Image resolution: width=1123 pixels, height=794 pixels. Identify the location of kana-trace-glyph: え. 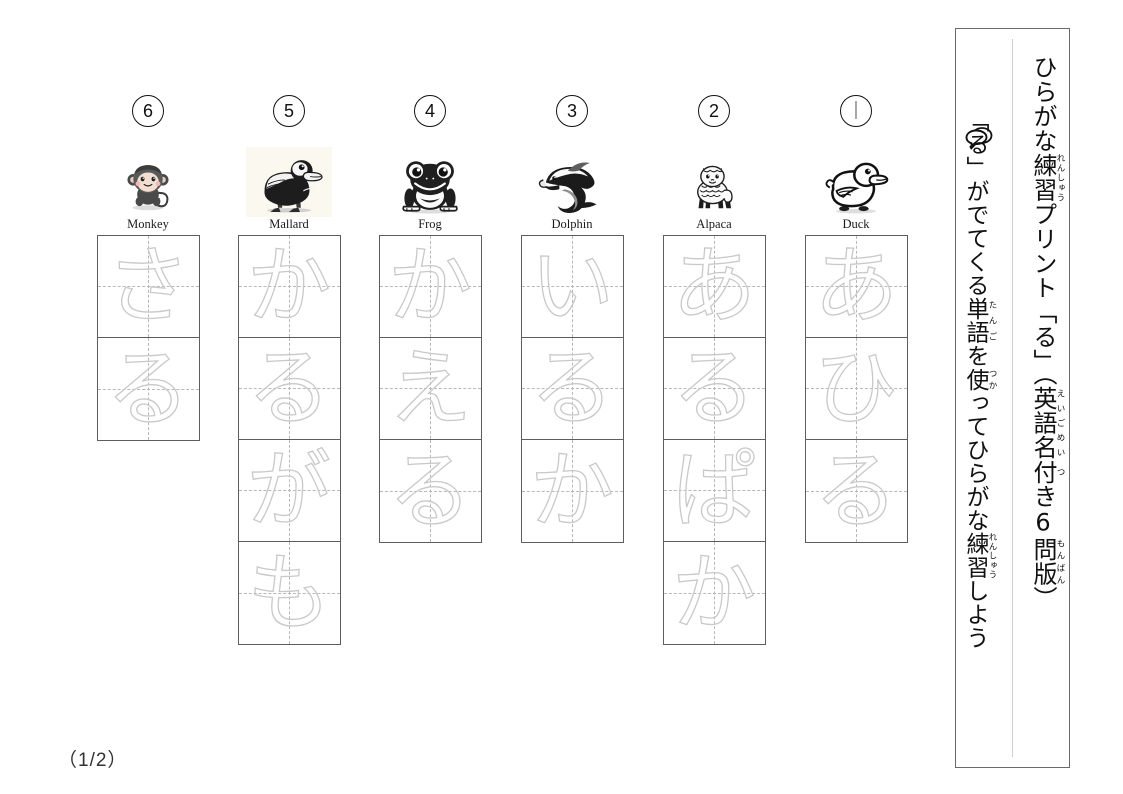
(429, 388).